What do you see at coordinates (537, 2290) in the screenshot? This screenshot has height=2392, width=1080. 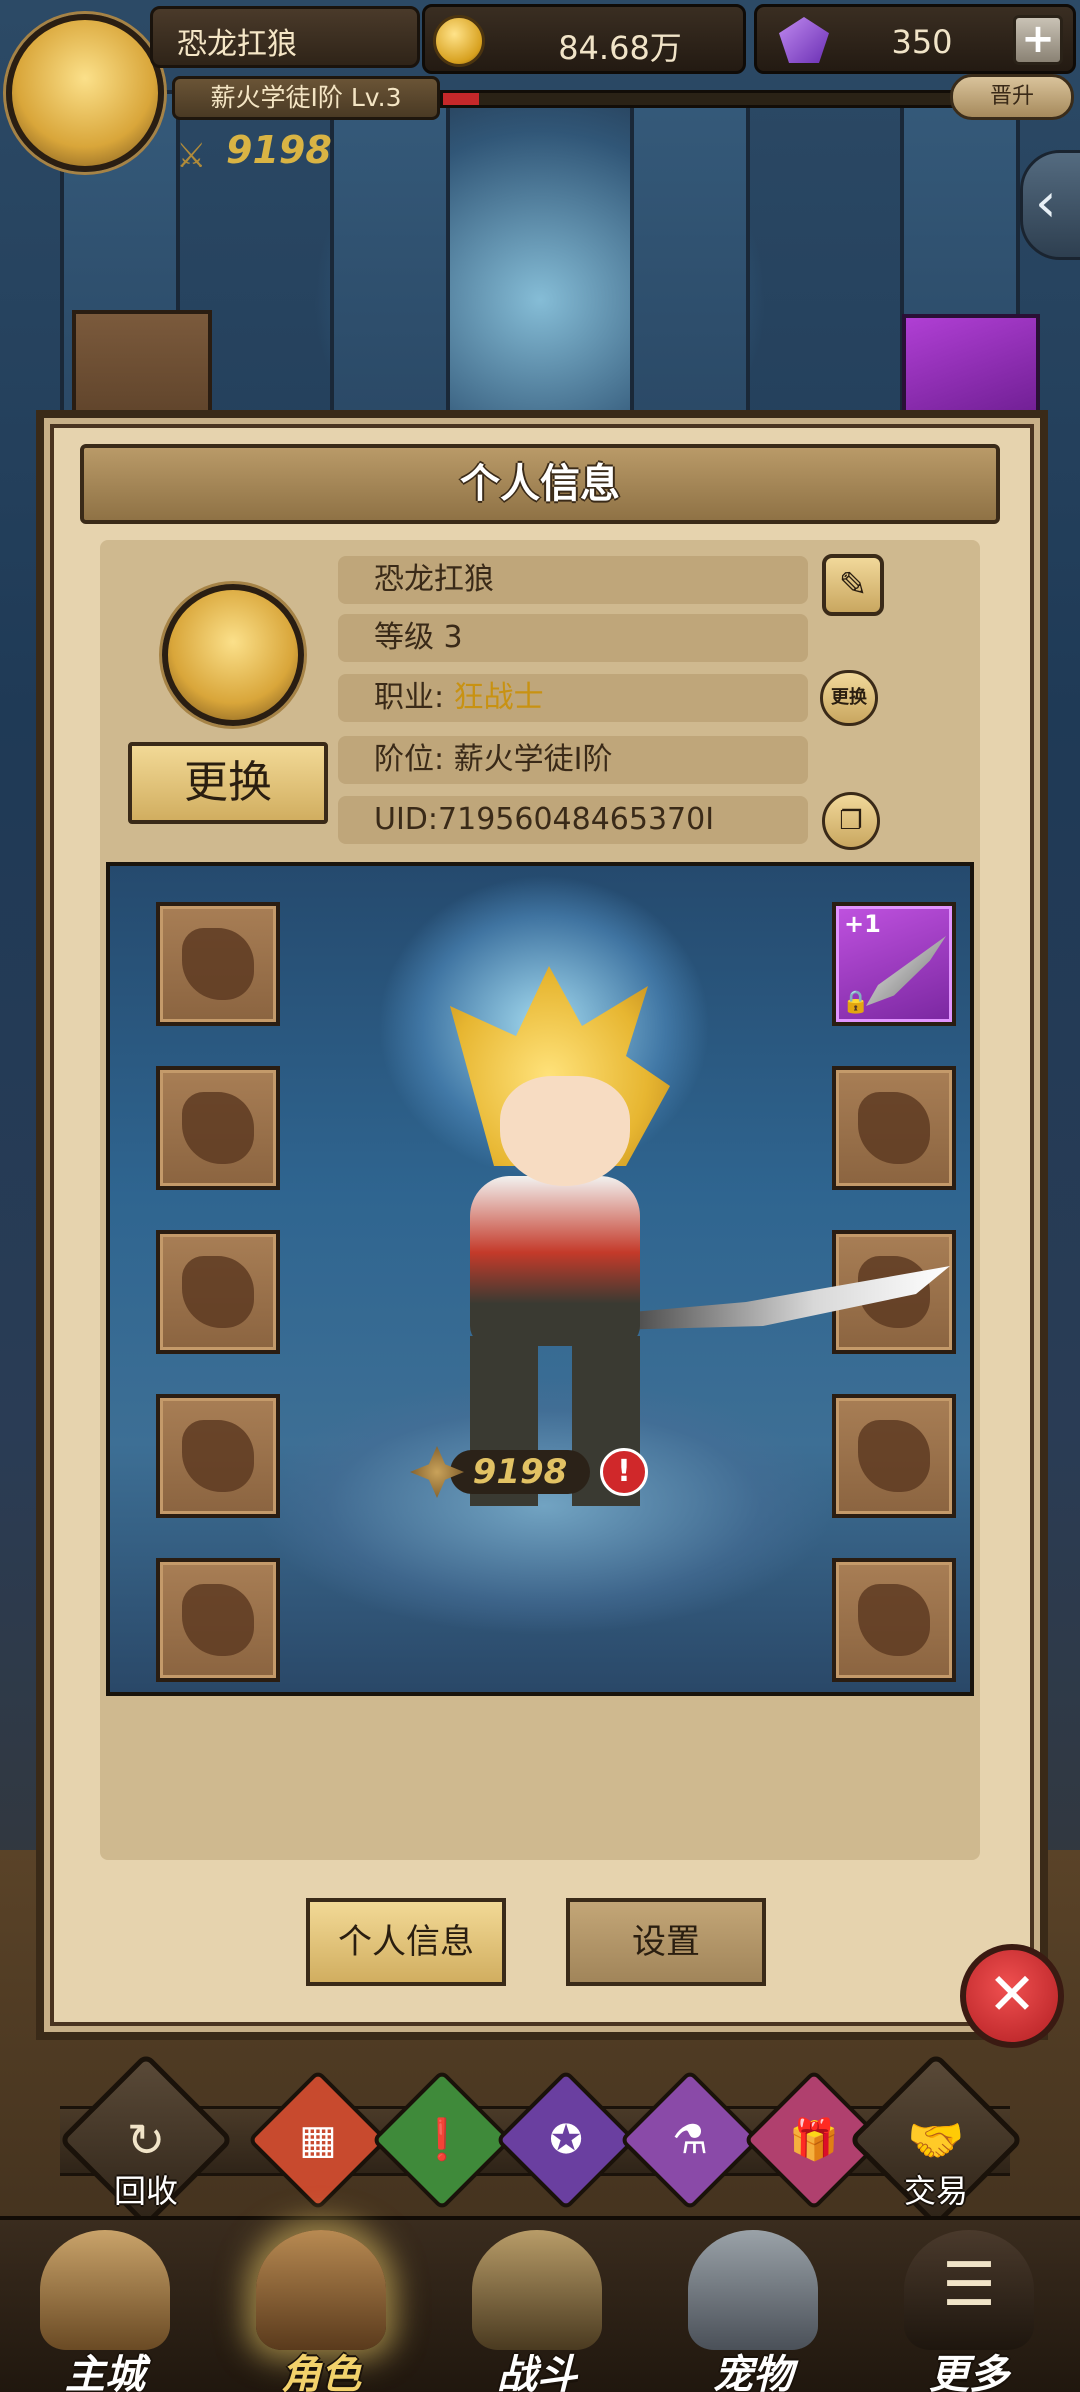 I see `battle-icon` at bounding box center [537, 2290].